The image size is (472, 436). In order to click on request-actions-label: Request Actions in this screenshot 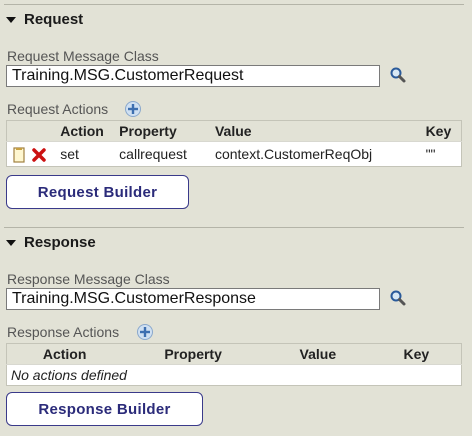, I will do `click(58, 109)`.